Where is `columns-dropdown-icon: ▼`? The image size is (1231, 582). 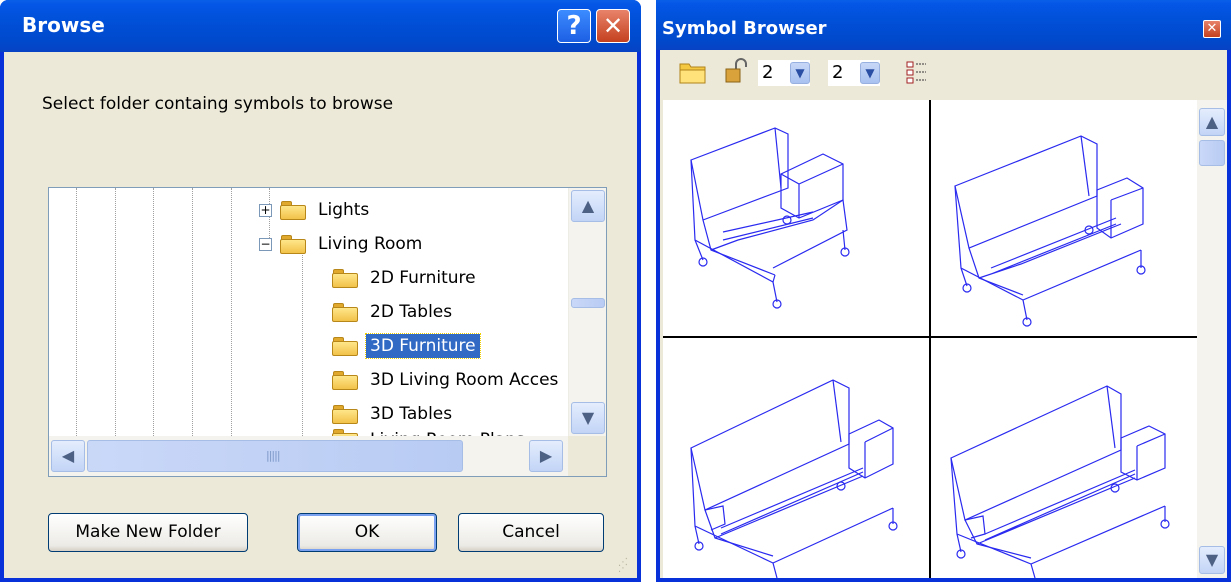
columns-dropdown-icon: ▼ is located at coordinates (870, 73).